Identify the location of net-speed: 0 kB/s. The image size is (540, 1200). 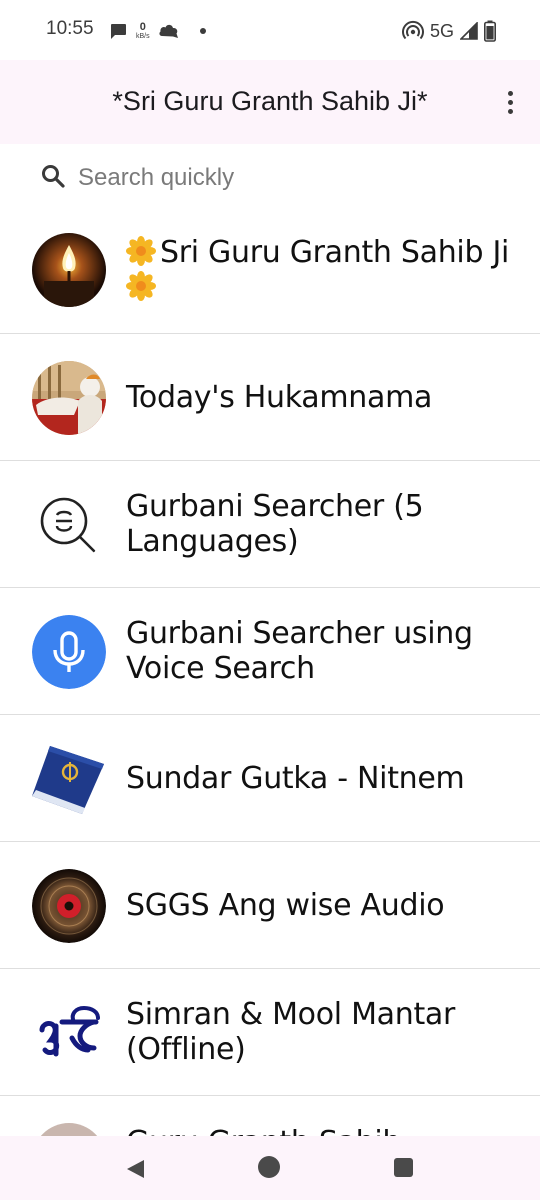
(143, 31).